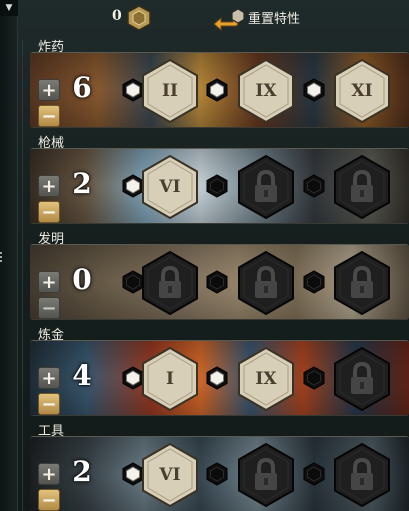  Describe the element at coordinates (2, 257) in the screenshot. I see `rail-marker` at that location.